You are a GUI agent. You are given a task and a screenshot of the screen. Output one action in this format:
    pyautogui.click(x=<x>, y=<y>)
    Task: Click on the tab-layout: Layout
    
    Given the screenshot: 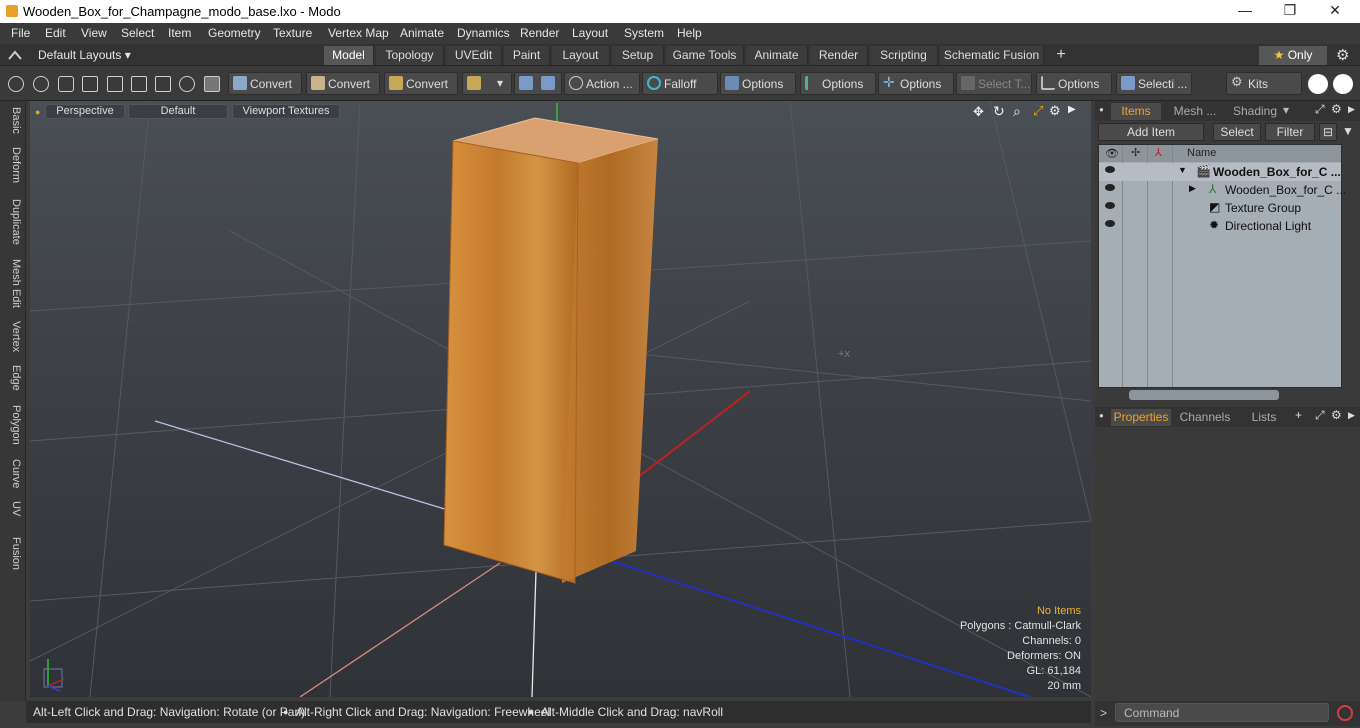 What is the action you would take?
    pyautogui.click(x=581, y=55)
    